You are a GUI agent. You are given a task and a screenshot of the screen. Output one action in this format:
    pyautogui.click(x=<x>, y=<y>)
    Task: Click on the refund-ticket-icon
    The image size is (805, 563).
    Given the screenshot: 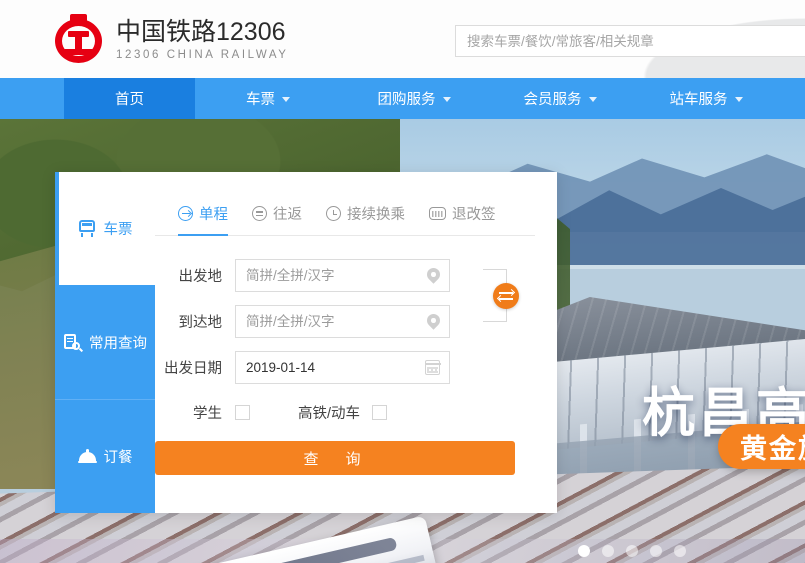 What is the action you would take?
    pyautogui.click(x=437, y=213)
    